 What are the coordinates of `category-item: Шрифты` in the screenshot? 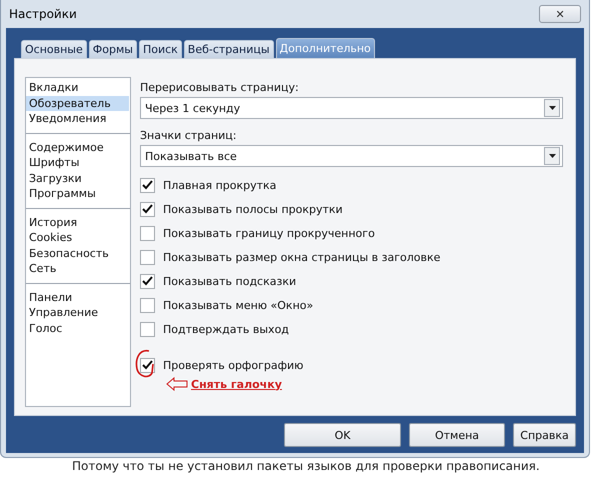 It's located at (77, 162).